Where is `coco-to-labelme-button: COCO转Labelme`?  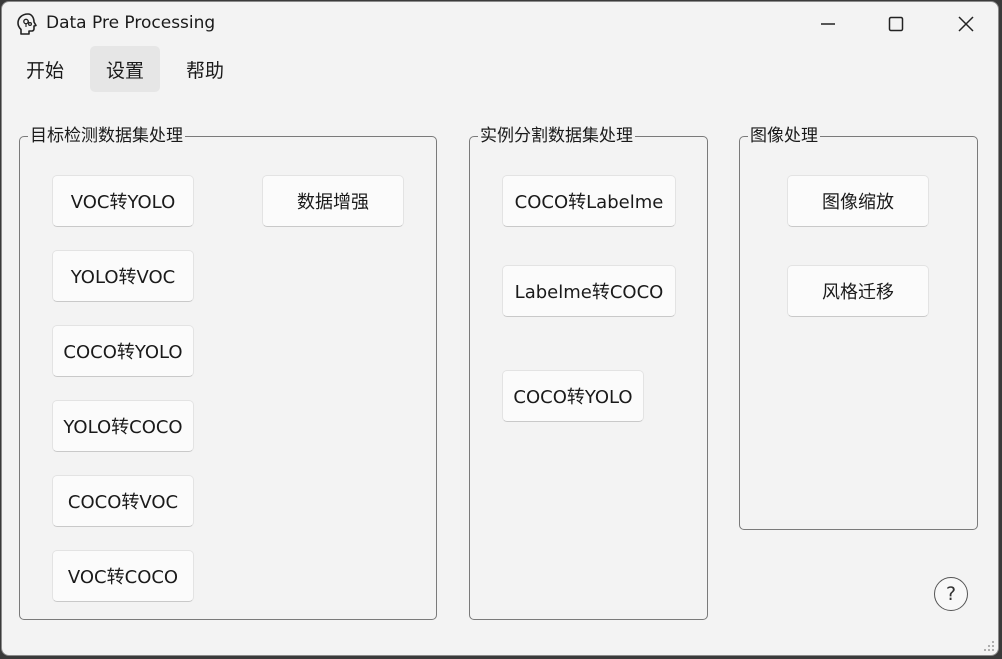
coco-to-labelme-button: COCO转Labelme is located at coordinates (589, 201).